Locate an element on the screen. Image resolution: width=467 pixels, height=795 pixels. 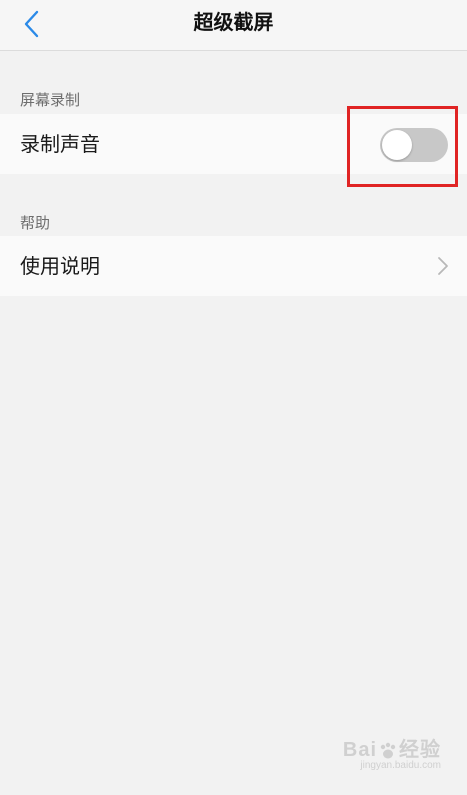
paw-icon is located at coordinates (388, 750).